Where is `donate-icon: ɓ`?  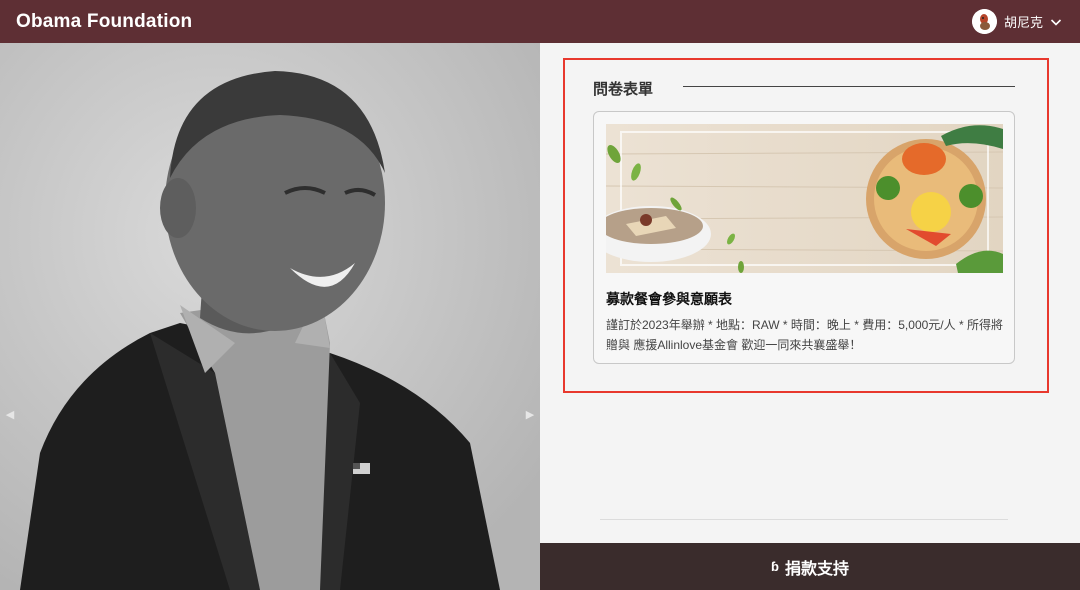 donate-icon: ɓ is located at coordinates (775, 566).